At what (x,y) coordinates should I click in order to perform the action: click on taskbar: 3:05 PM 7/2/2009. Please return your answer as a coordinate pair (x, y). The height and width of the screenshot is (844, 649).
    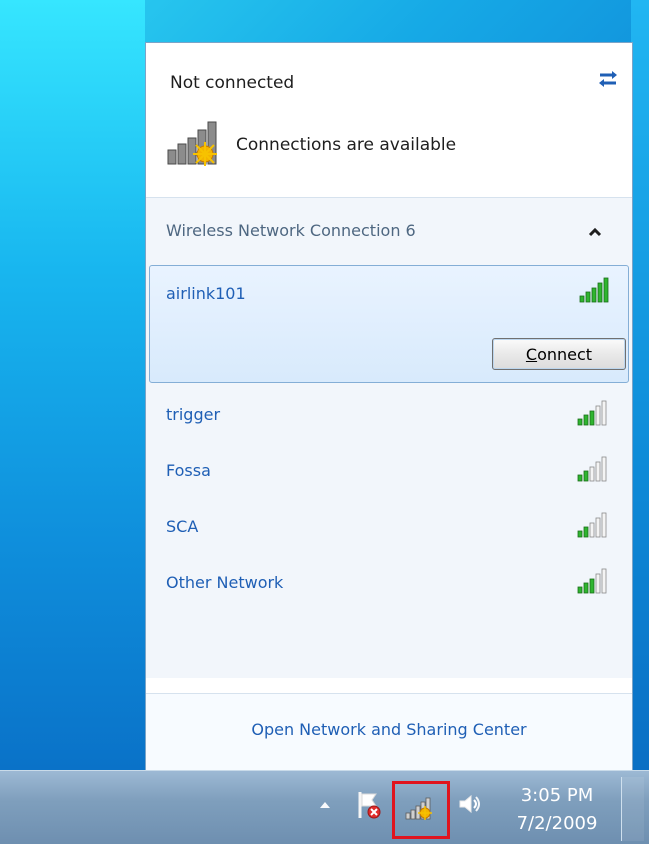
    Looking at the image, I should click on (324, 807).